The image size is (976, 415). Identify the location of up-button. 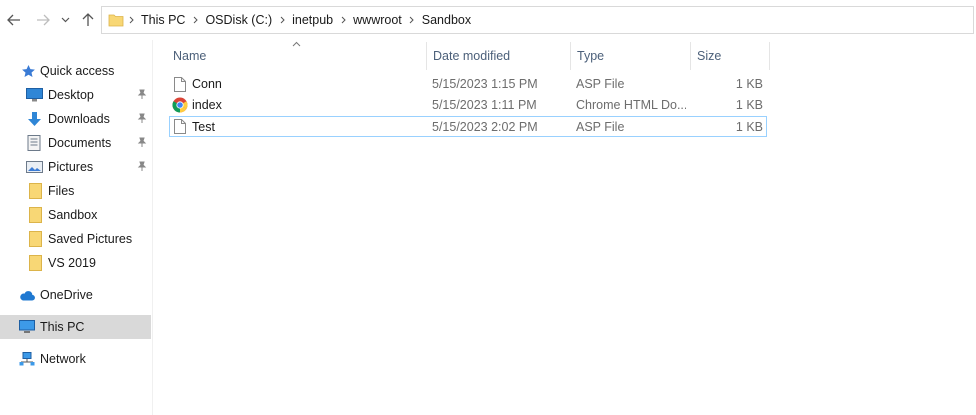
(88, 20).